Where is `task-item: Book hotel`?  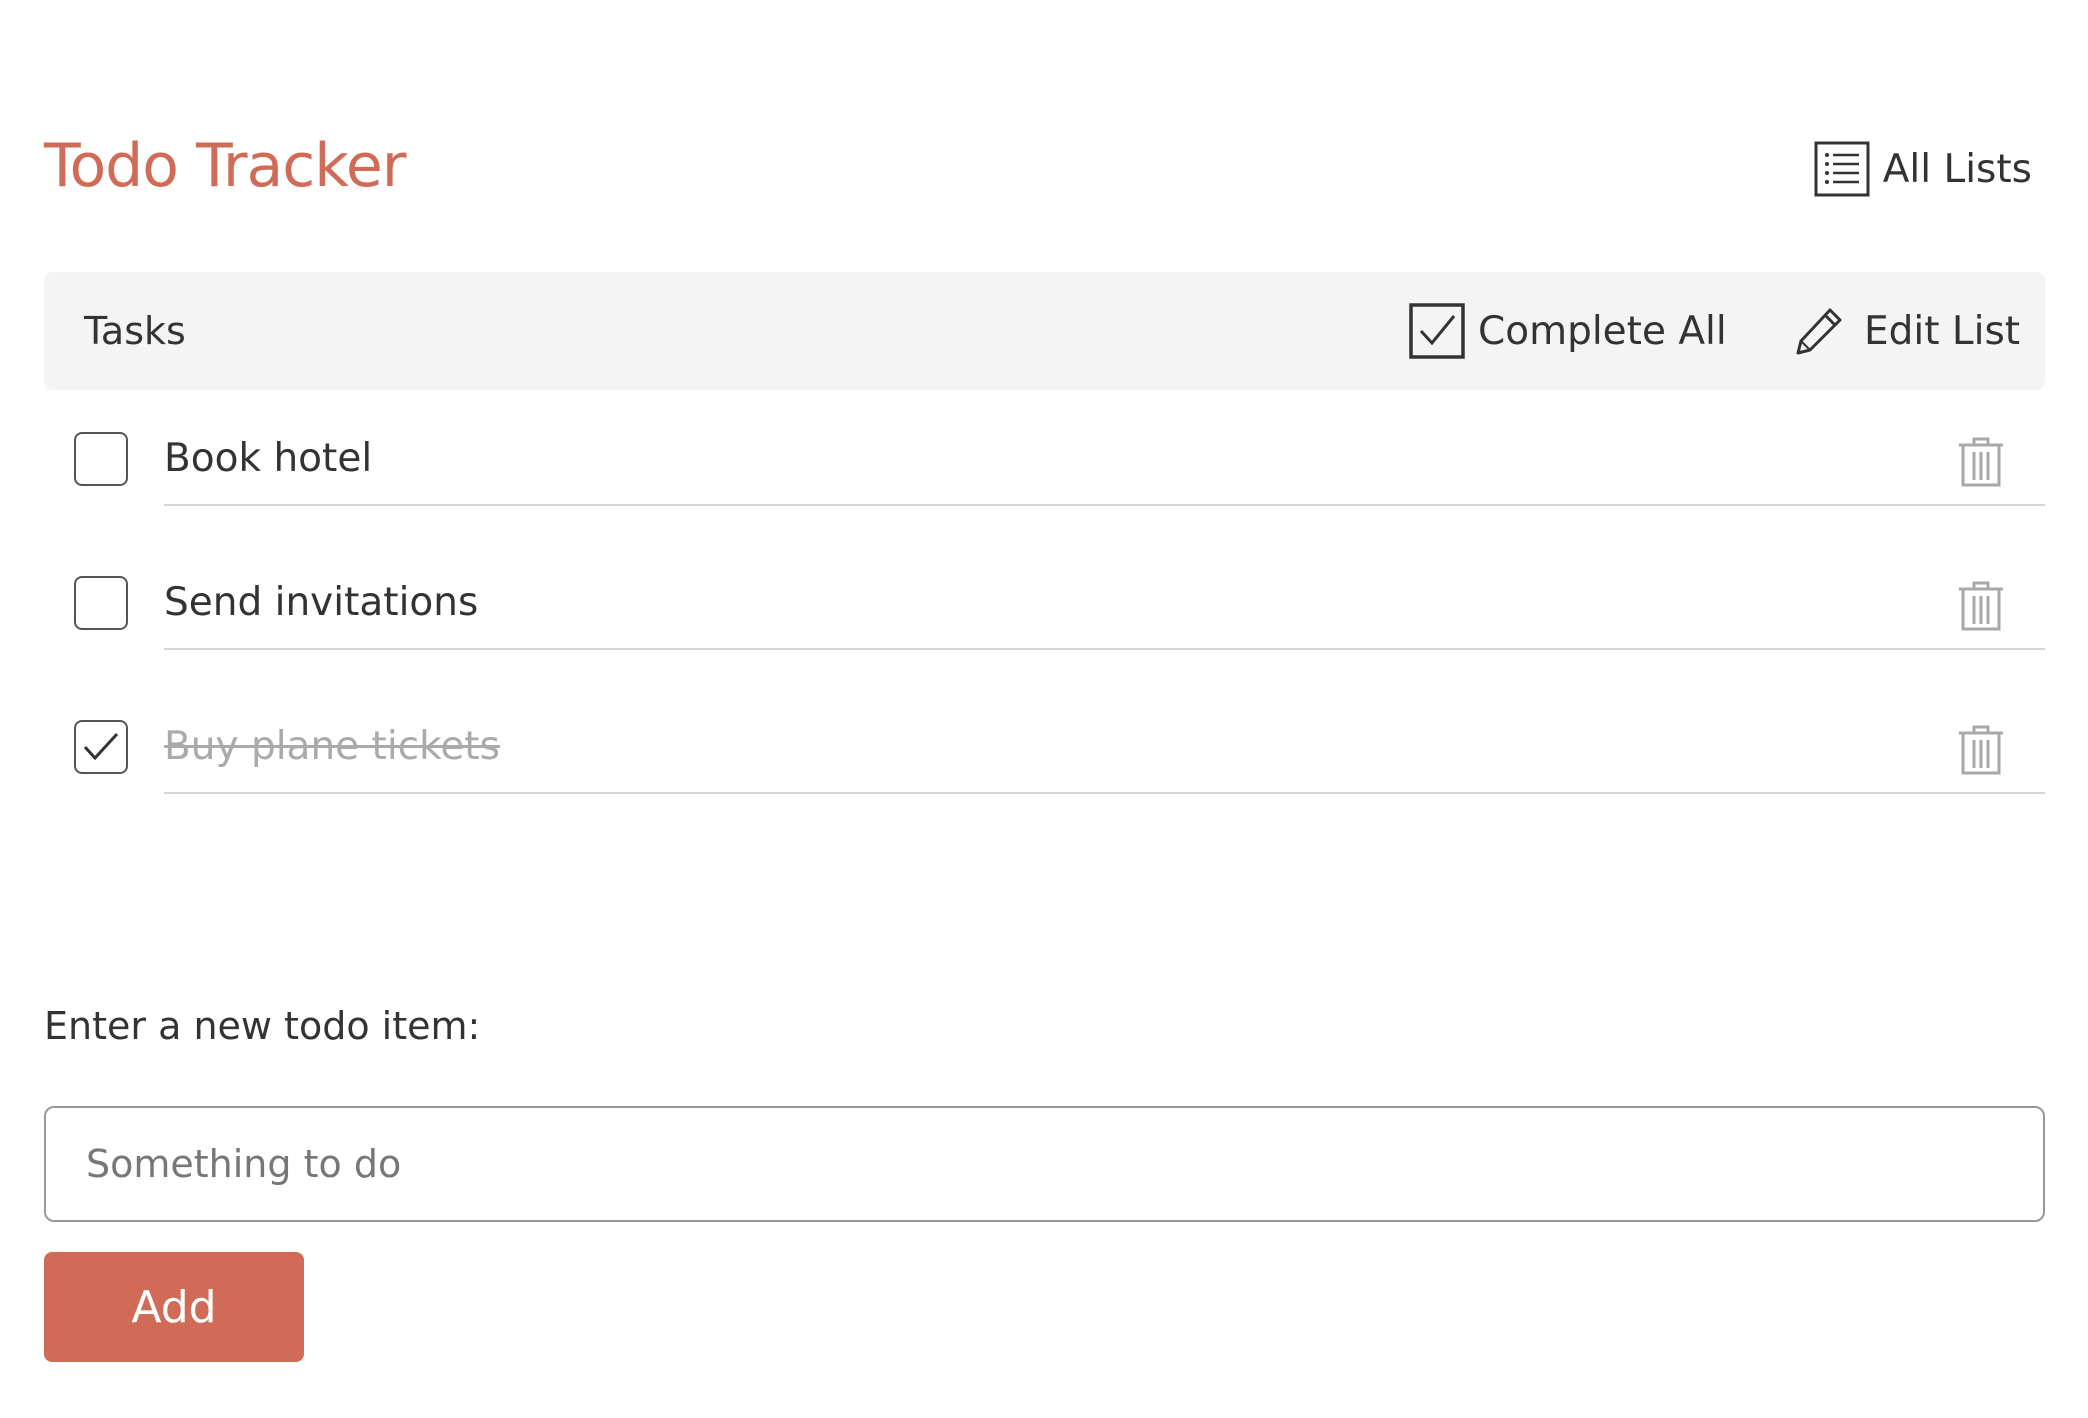 task-item: Book hotel is located at coordinates (1104, 448).